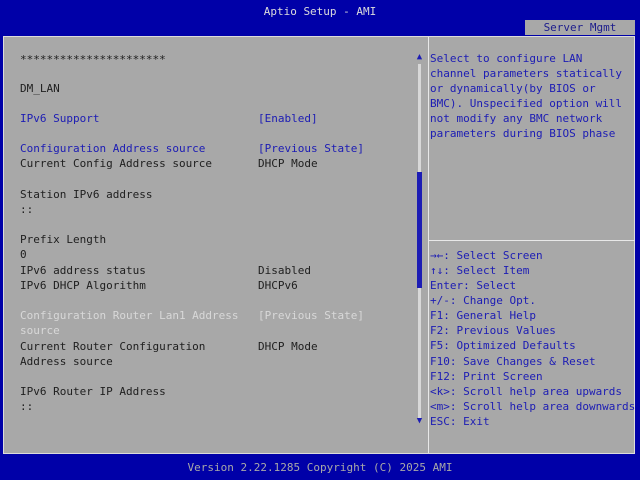  I want to click on config-address-source-value: [Previous State], so click(311, 149).